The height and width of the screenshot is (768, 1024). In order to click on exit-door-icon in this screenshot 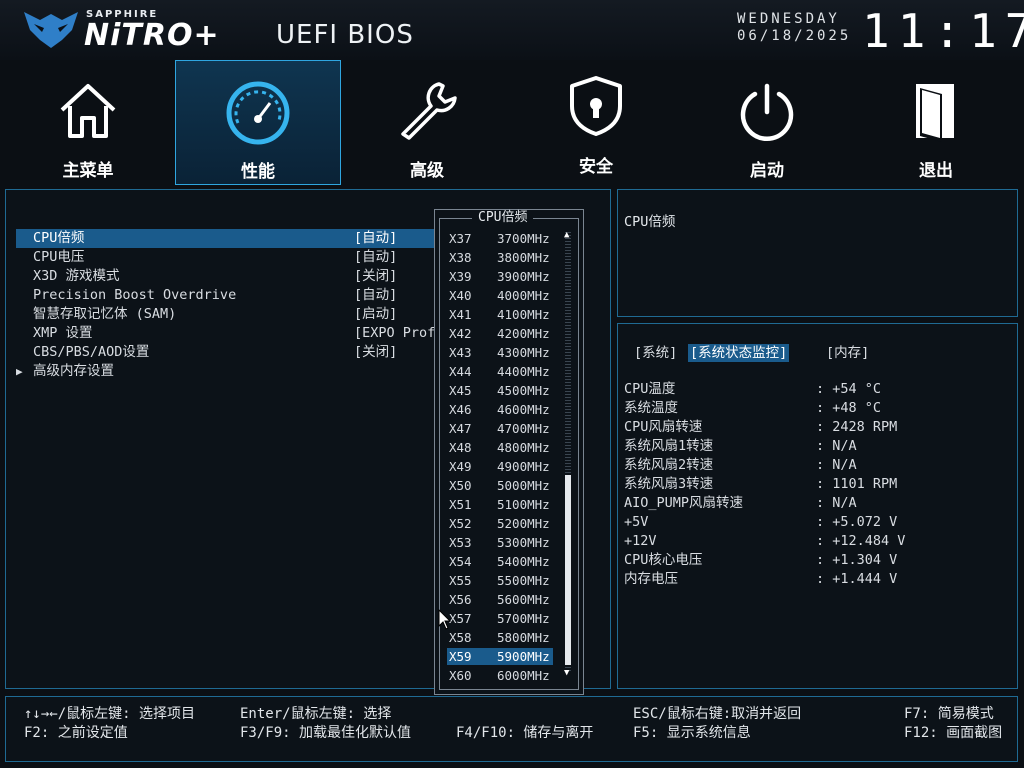, I will do `click(935, 113)`.